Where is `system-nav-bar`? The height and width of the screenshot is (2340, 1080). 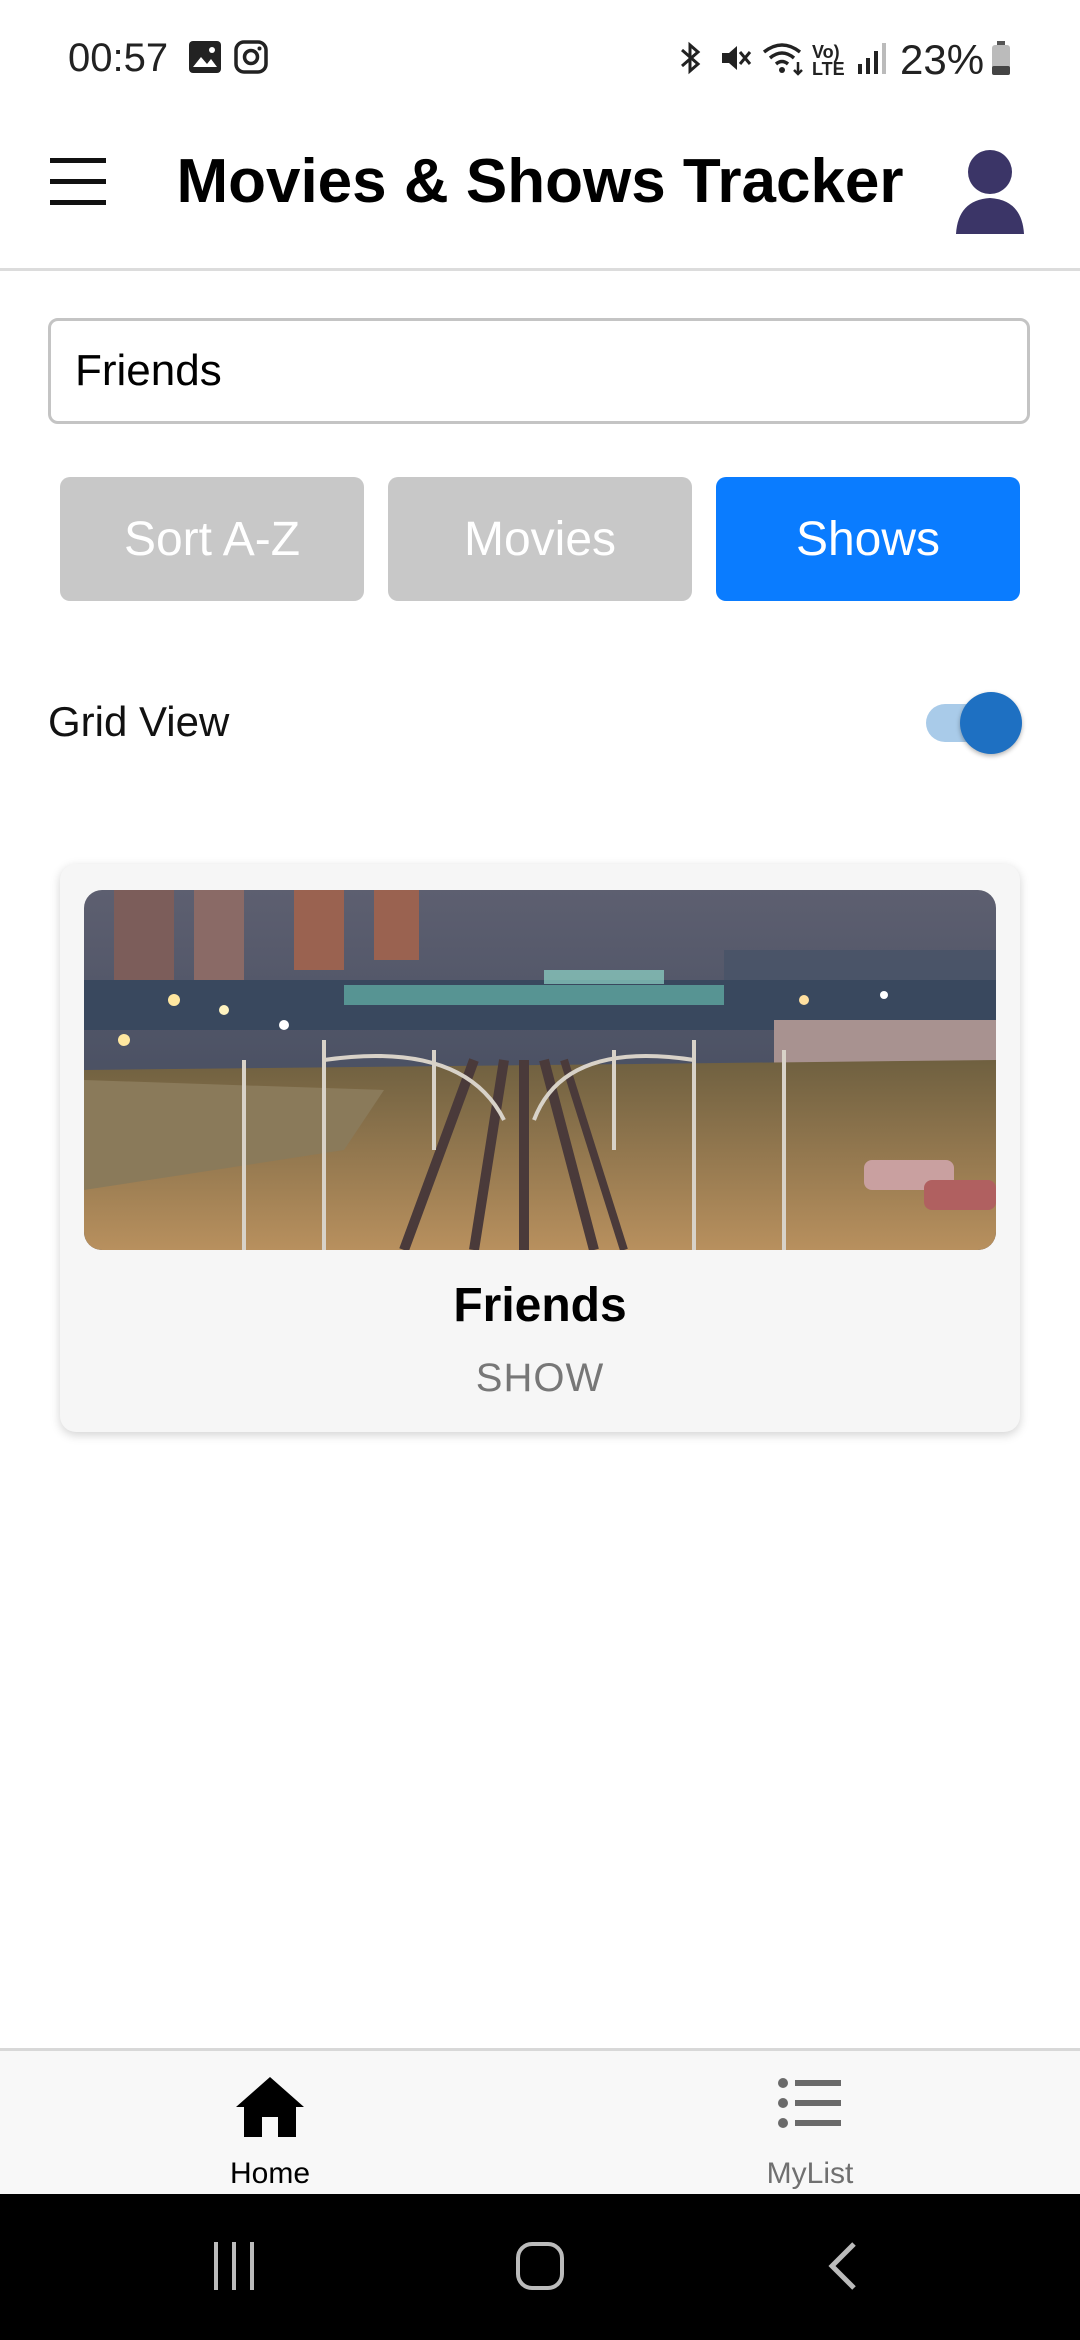 system-nav-bar is located at coordinates (540, 2267).